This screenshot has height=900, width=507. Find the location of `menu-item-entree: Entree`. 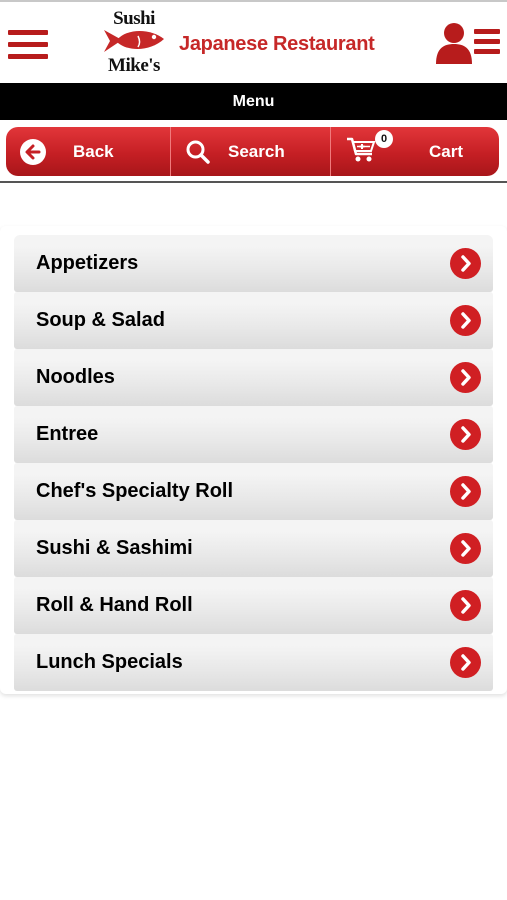

menu-item-entree: Entree is located at coordinates (253, 434).